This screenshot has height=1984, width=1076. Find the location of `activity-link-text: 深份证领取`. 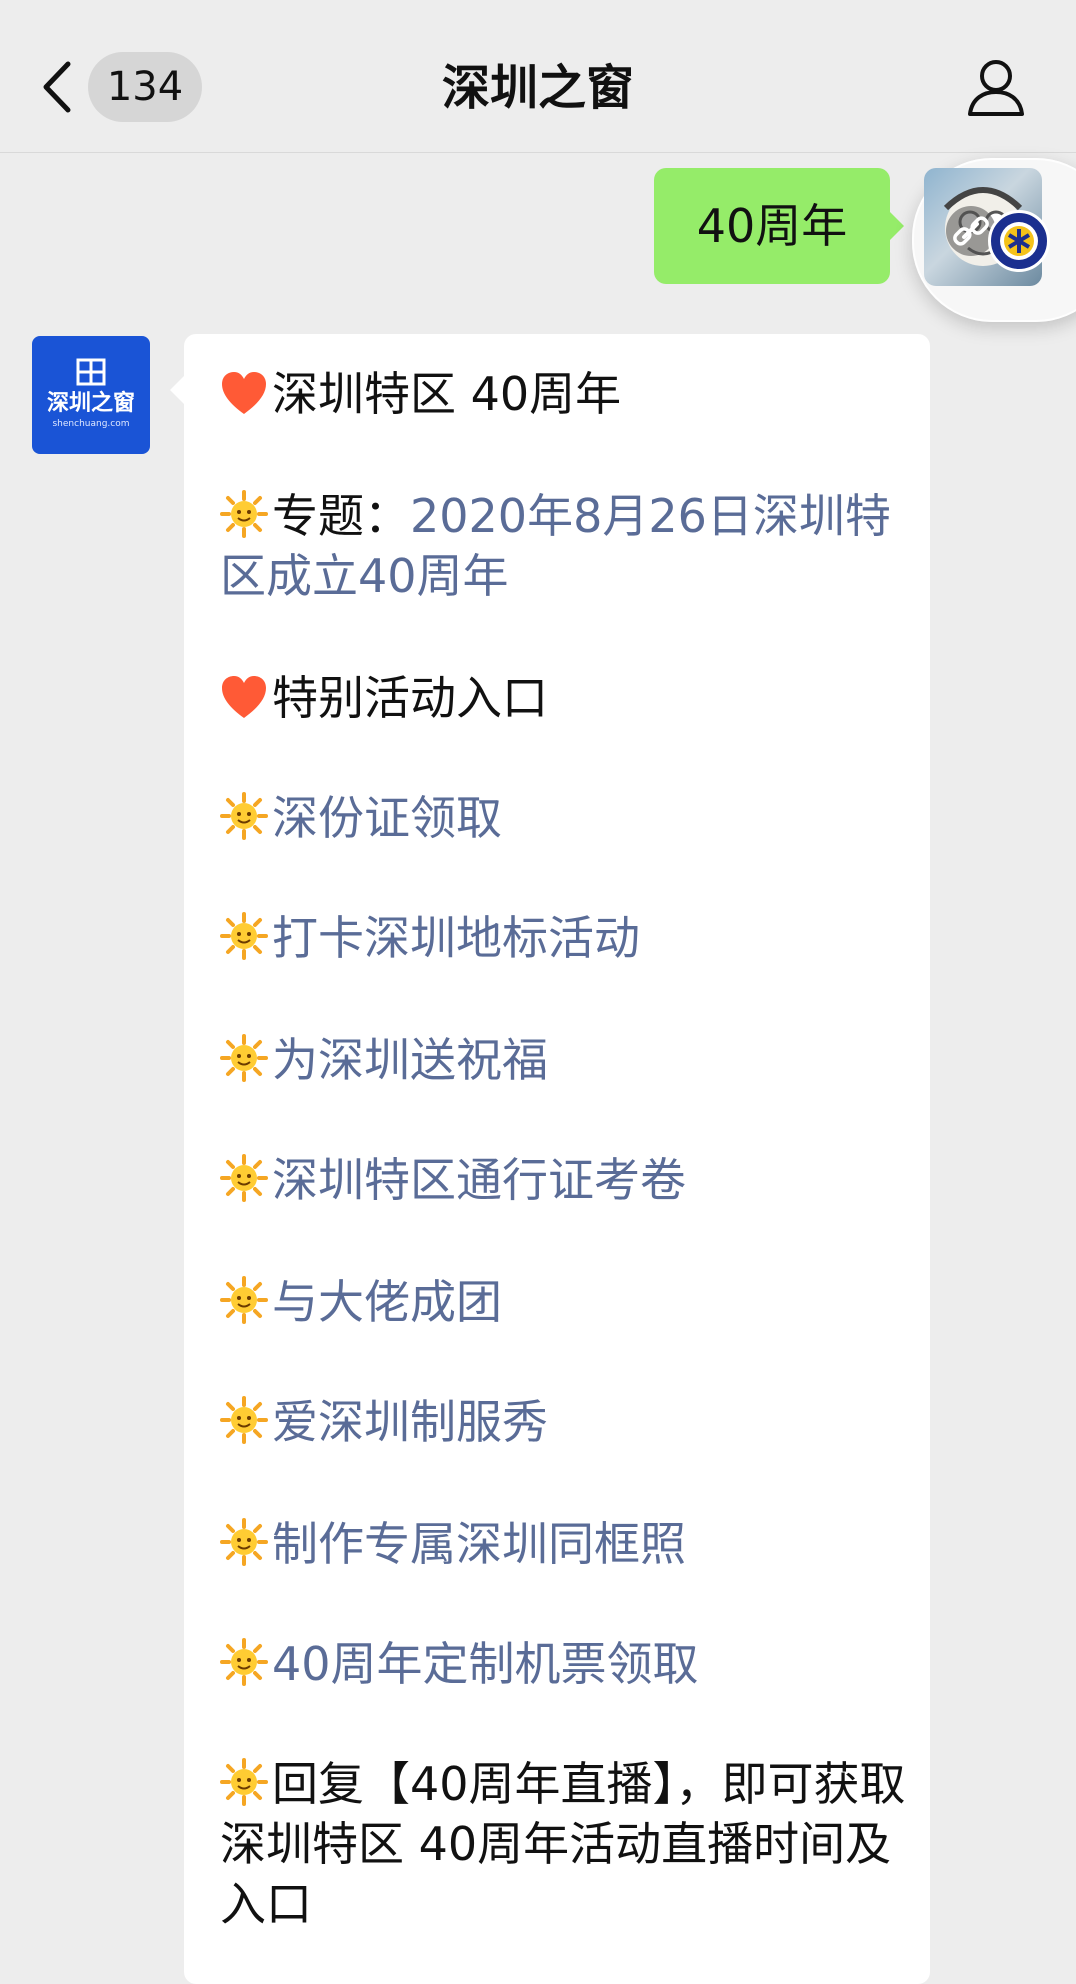

activity-link-text: 深份证领取 is located at coordinates (387, 818).